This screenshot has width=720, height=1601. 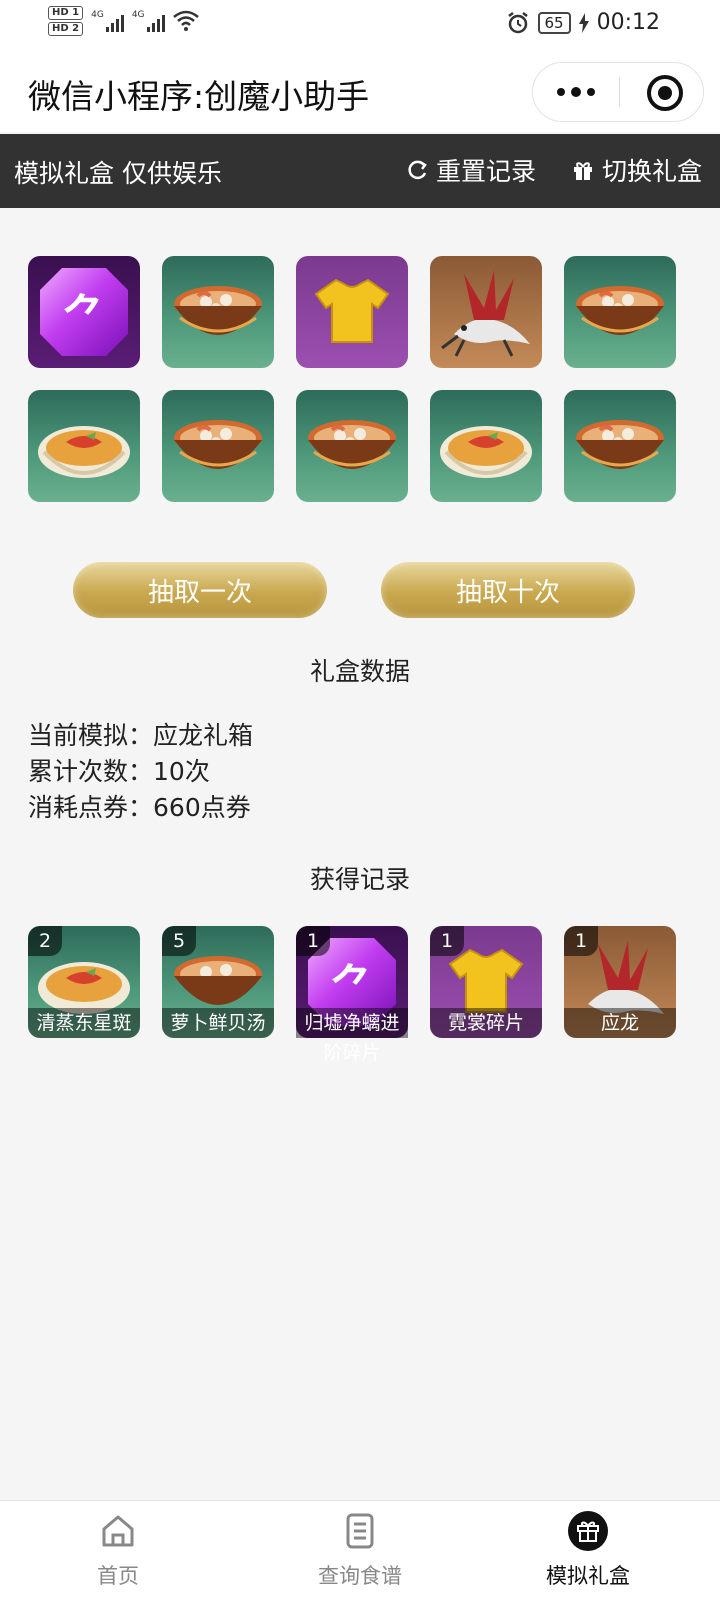 I want to click on gem-item: ⺈, so click(x=84, y=312).